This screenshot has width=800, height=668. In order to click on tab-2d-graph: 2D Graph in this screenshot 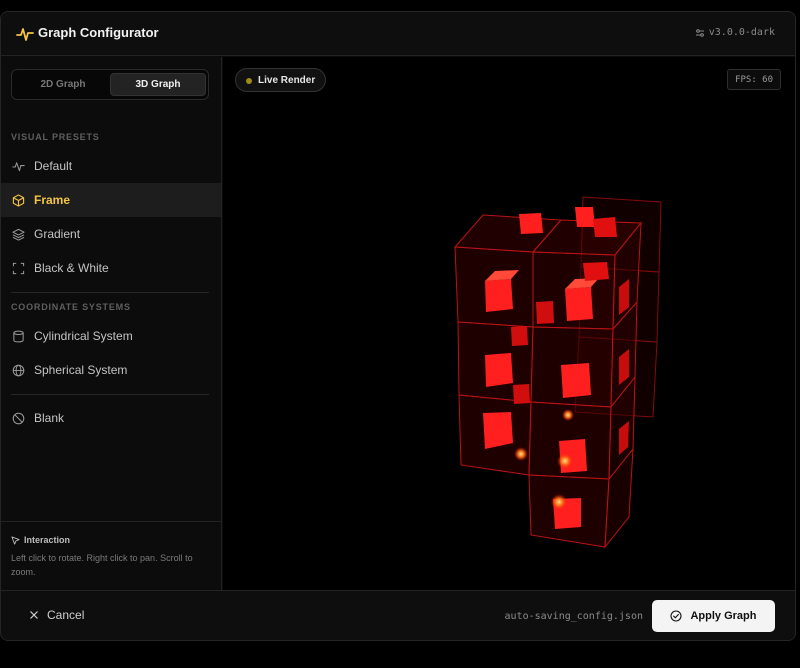, I will do `click(63, 84)`.